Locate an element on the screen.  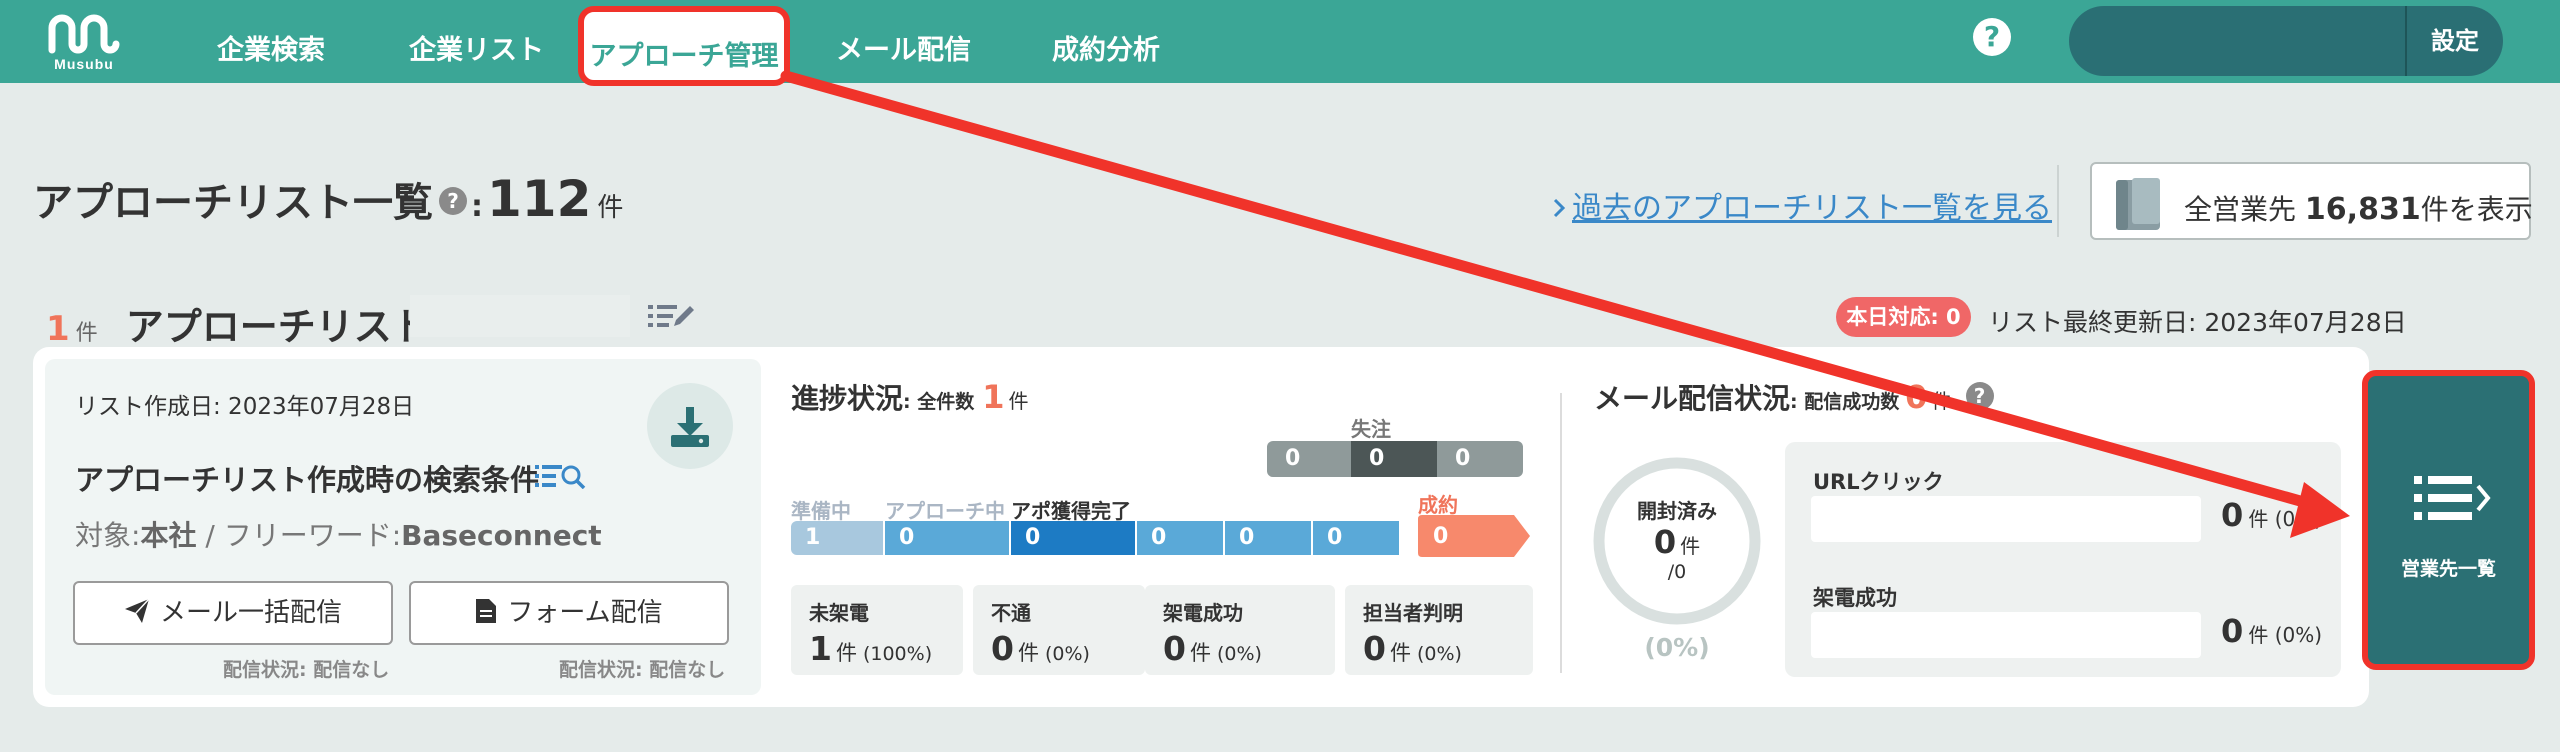
past-lists-link-text: 過去のアプローチリスト一覧を見る is located at coordinates (1812, 208).